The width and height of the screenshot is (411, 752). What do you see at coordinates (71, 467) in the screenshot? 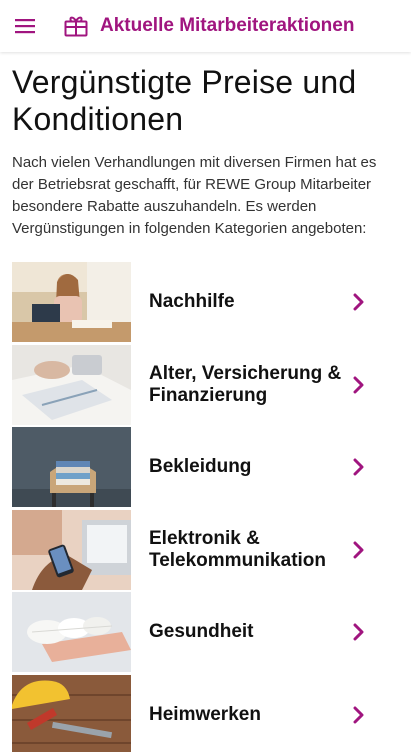
I see `category-image-bekleidung` at bounding box center [71, 467].